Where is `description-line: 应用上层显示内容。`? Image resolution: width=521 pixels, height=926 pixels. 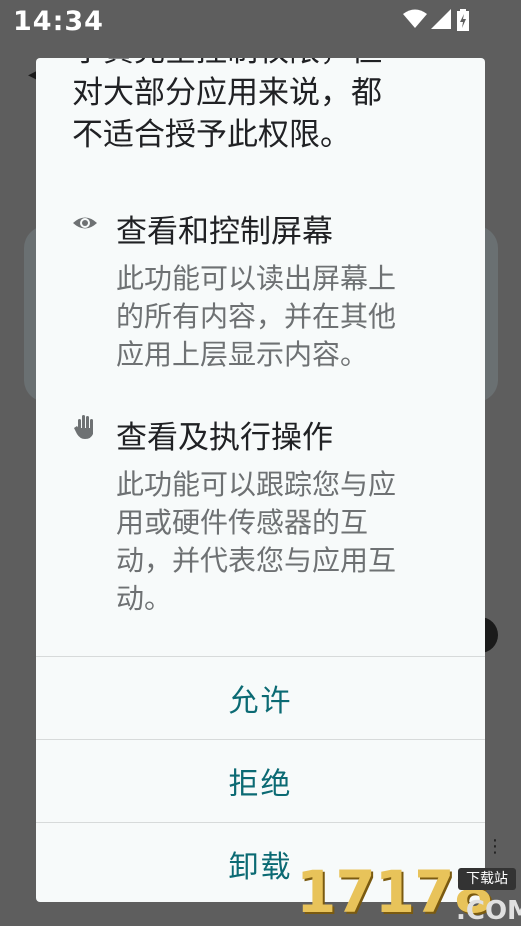
description-line: 应用上层显示内容。 is located at coordinates (242, 354).